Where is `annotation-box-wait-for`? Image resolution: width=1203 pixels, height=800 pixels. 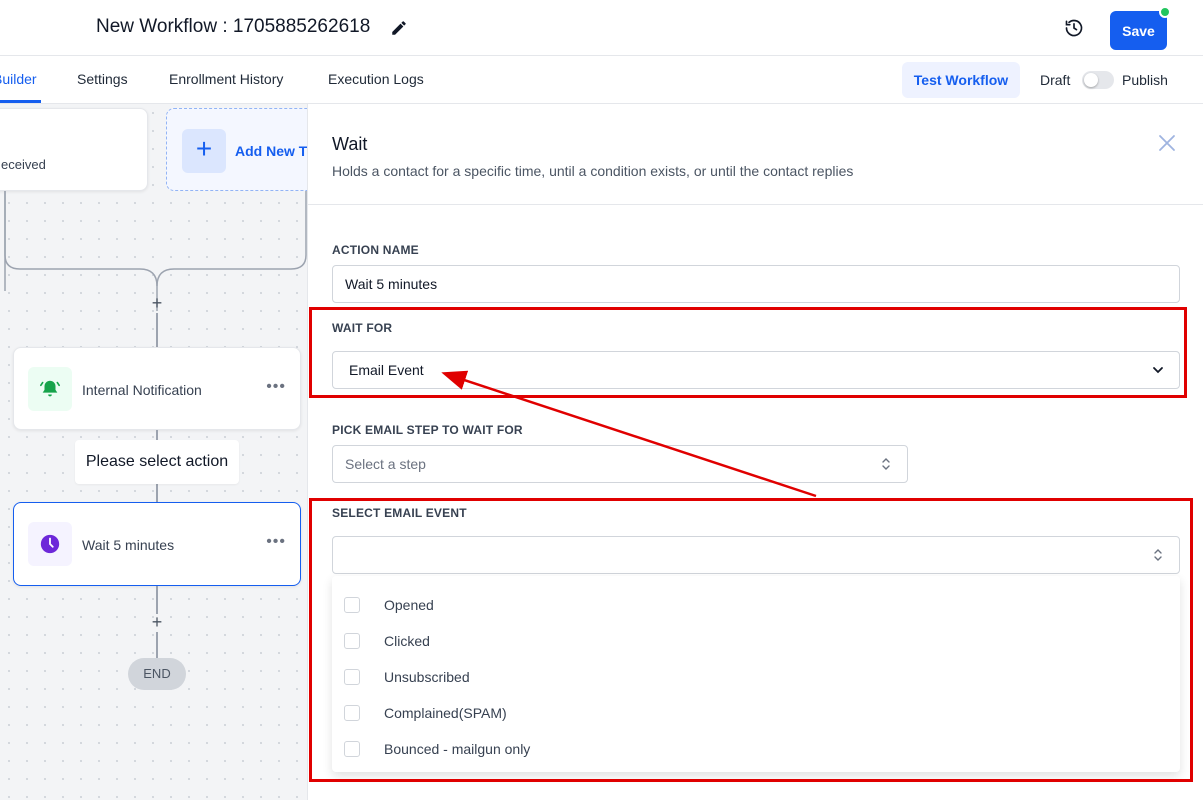 annotation-box-wait-for is located at coordinates (748, 352).